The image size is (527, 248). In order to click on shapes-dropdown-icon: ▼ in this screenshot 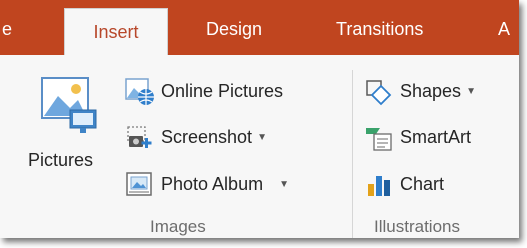, I will do `click(471, 91)`.